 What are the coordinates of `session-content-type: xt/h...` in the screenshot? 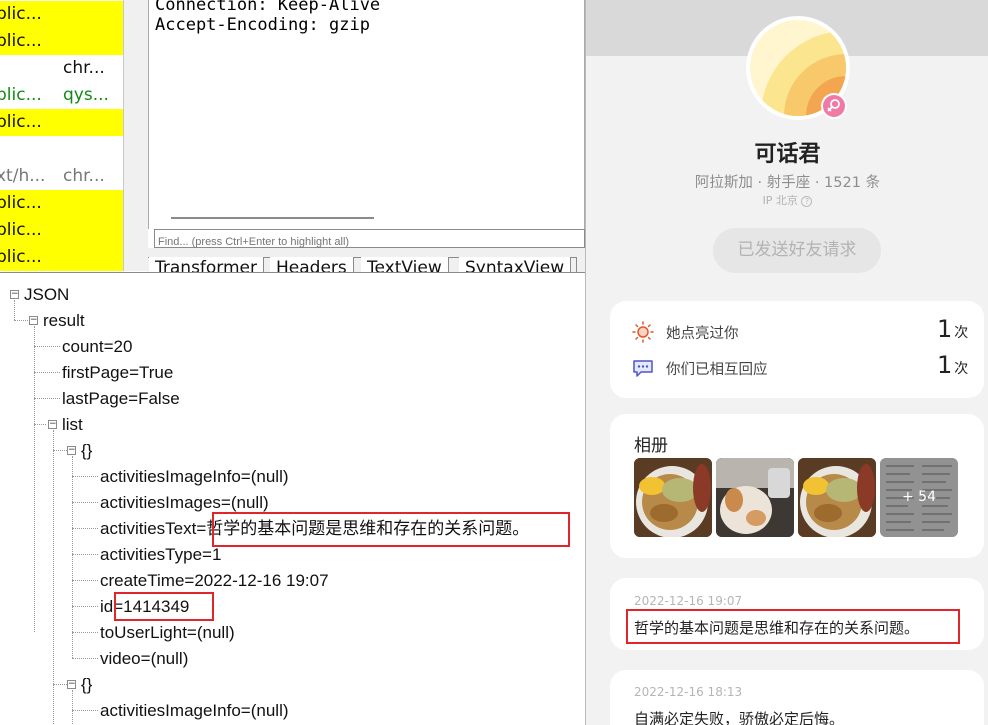 It's located at (23, 176).